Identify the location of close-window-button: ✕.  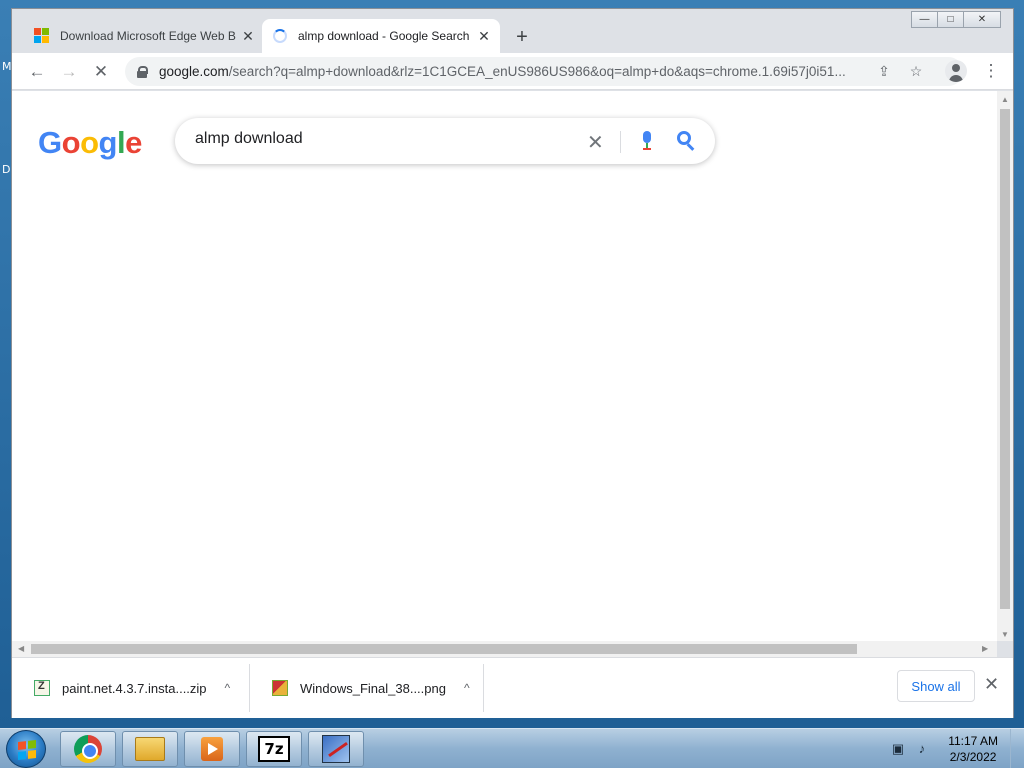
(982, 19).